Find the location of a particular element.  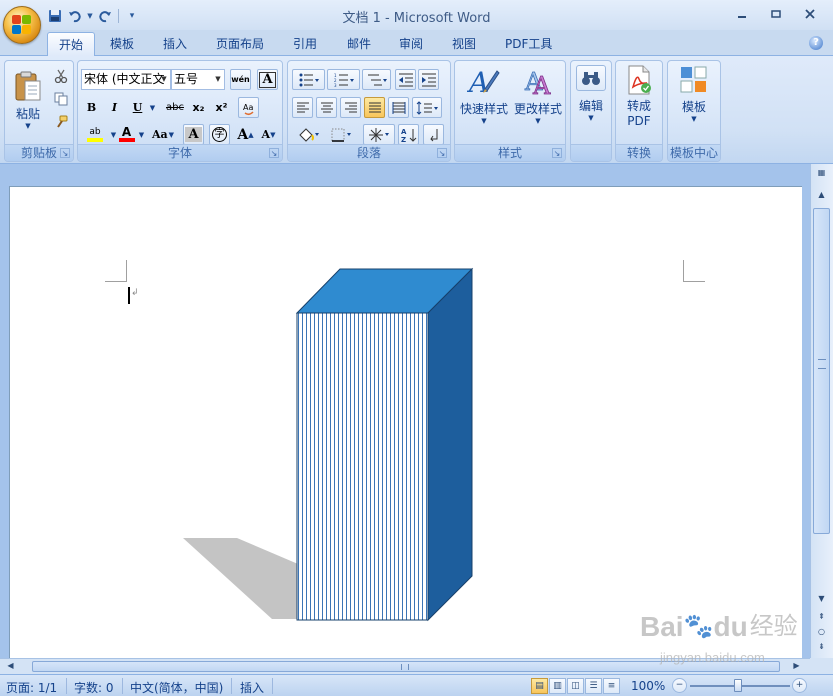

insert-mode-indicator: 插入 is located at coordinates (252, 687).